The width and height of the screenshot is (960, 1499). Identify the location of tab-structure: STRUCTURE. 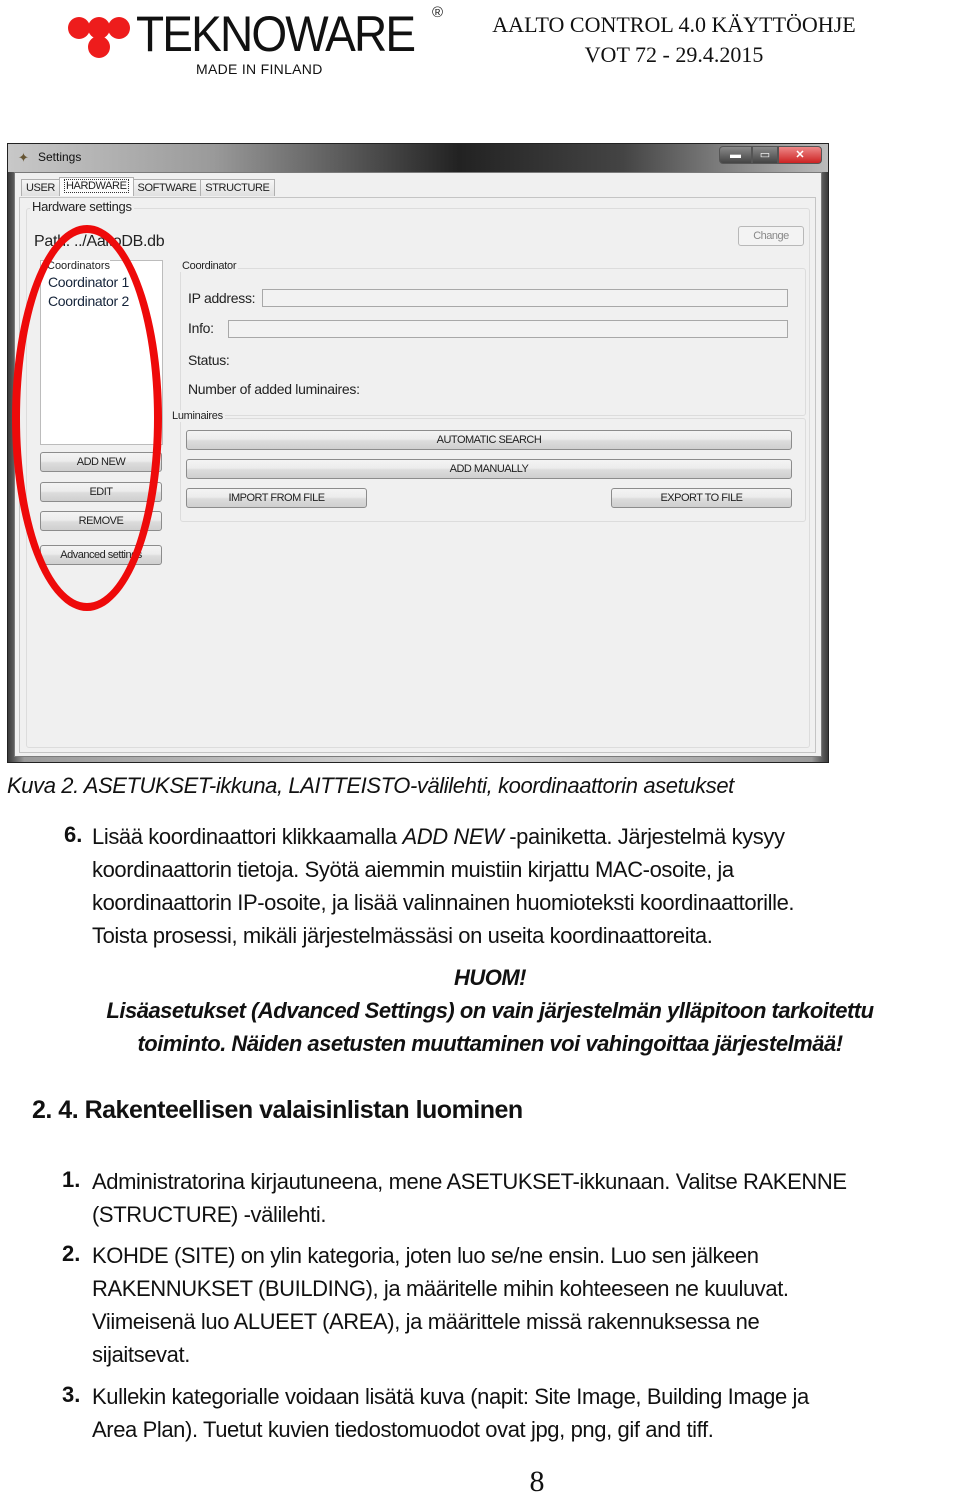
(237, 187).